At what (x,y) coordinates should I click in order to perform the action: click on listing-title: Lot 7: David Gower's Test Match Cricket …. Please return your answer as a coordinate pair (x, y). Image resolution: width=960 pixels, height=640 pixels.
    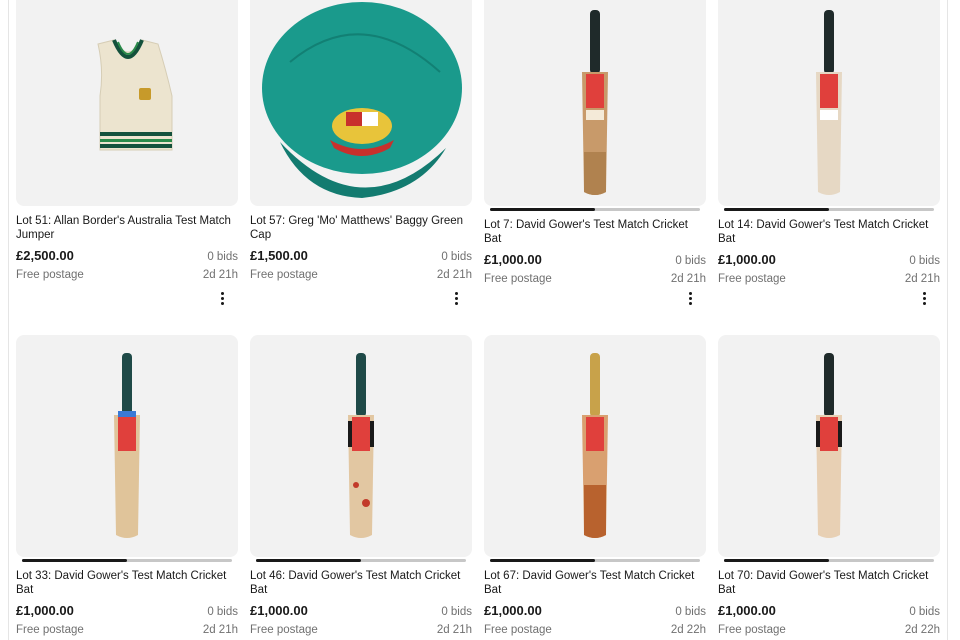
    Looking at the image, I should click on (595, 232).